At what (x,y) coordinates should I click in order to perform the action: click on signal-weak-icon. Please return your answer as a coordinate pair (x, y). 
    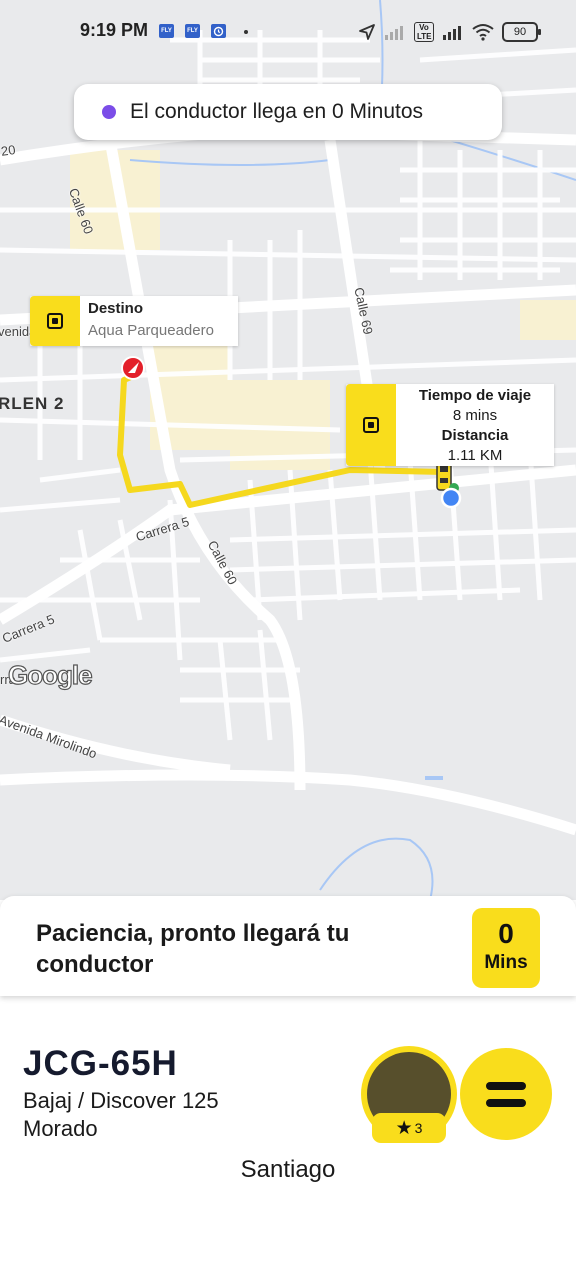
    Looking at the image, I should click on (394, 33).